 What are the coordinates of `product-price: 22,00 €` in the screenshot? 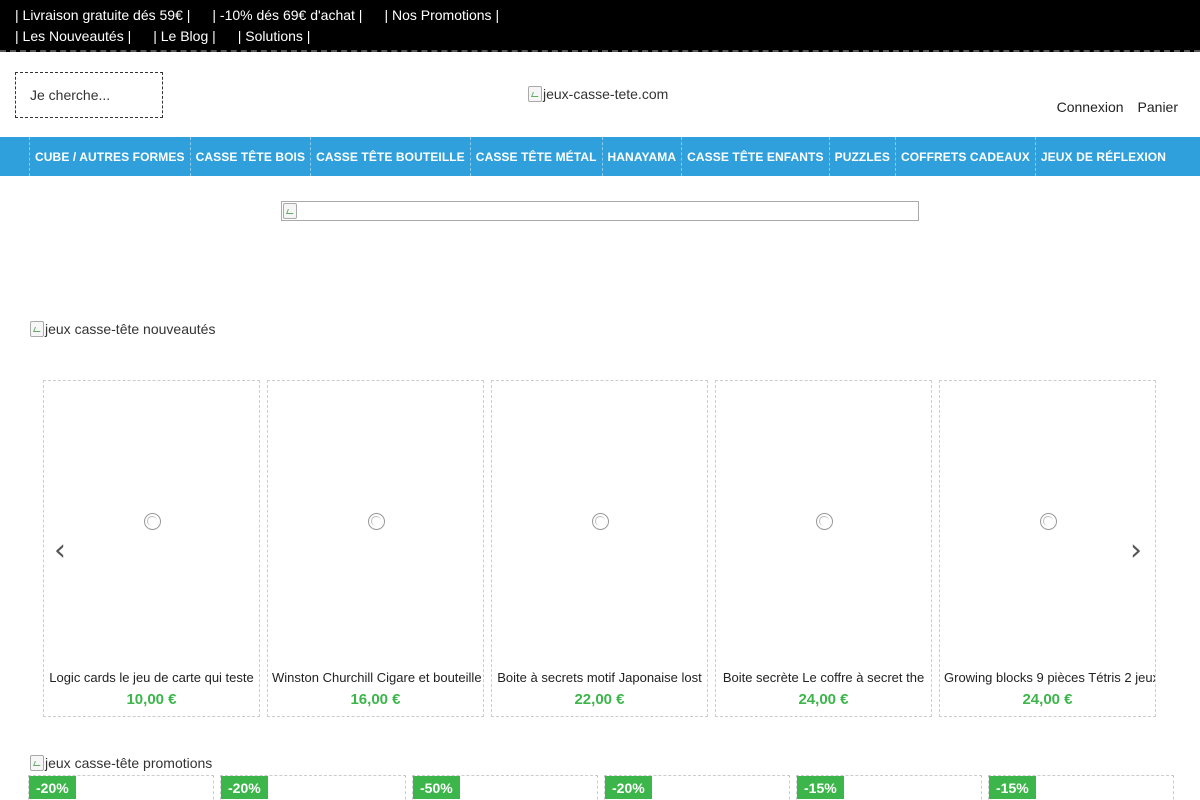 It's located at (599, 699).